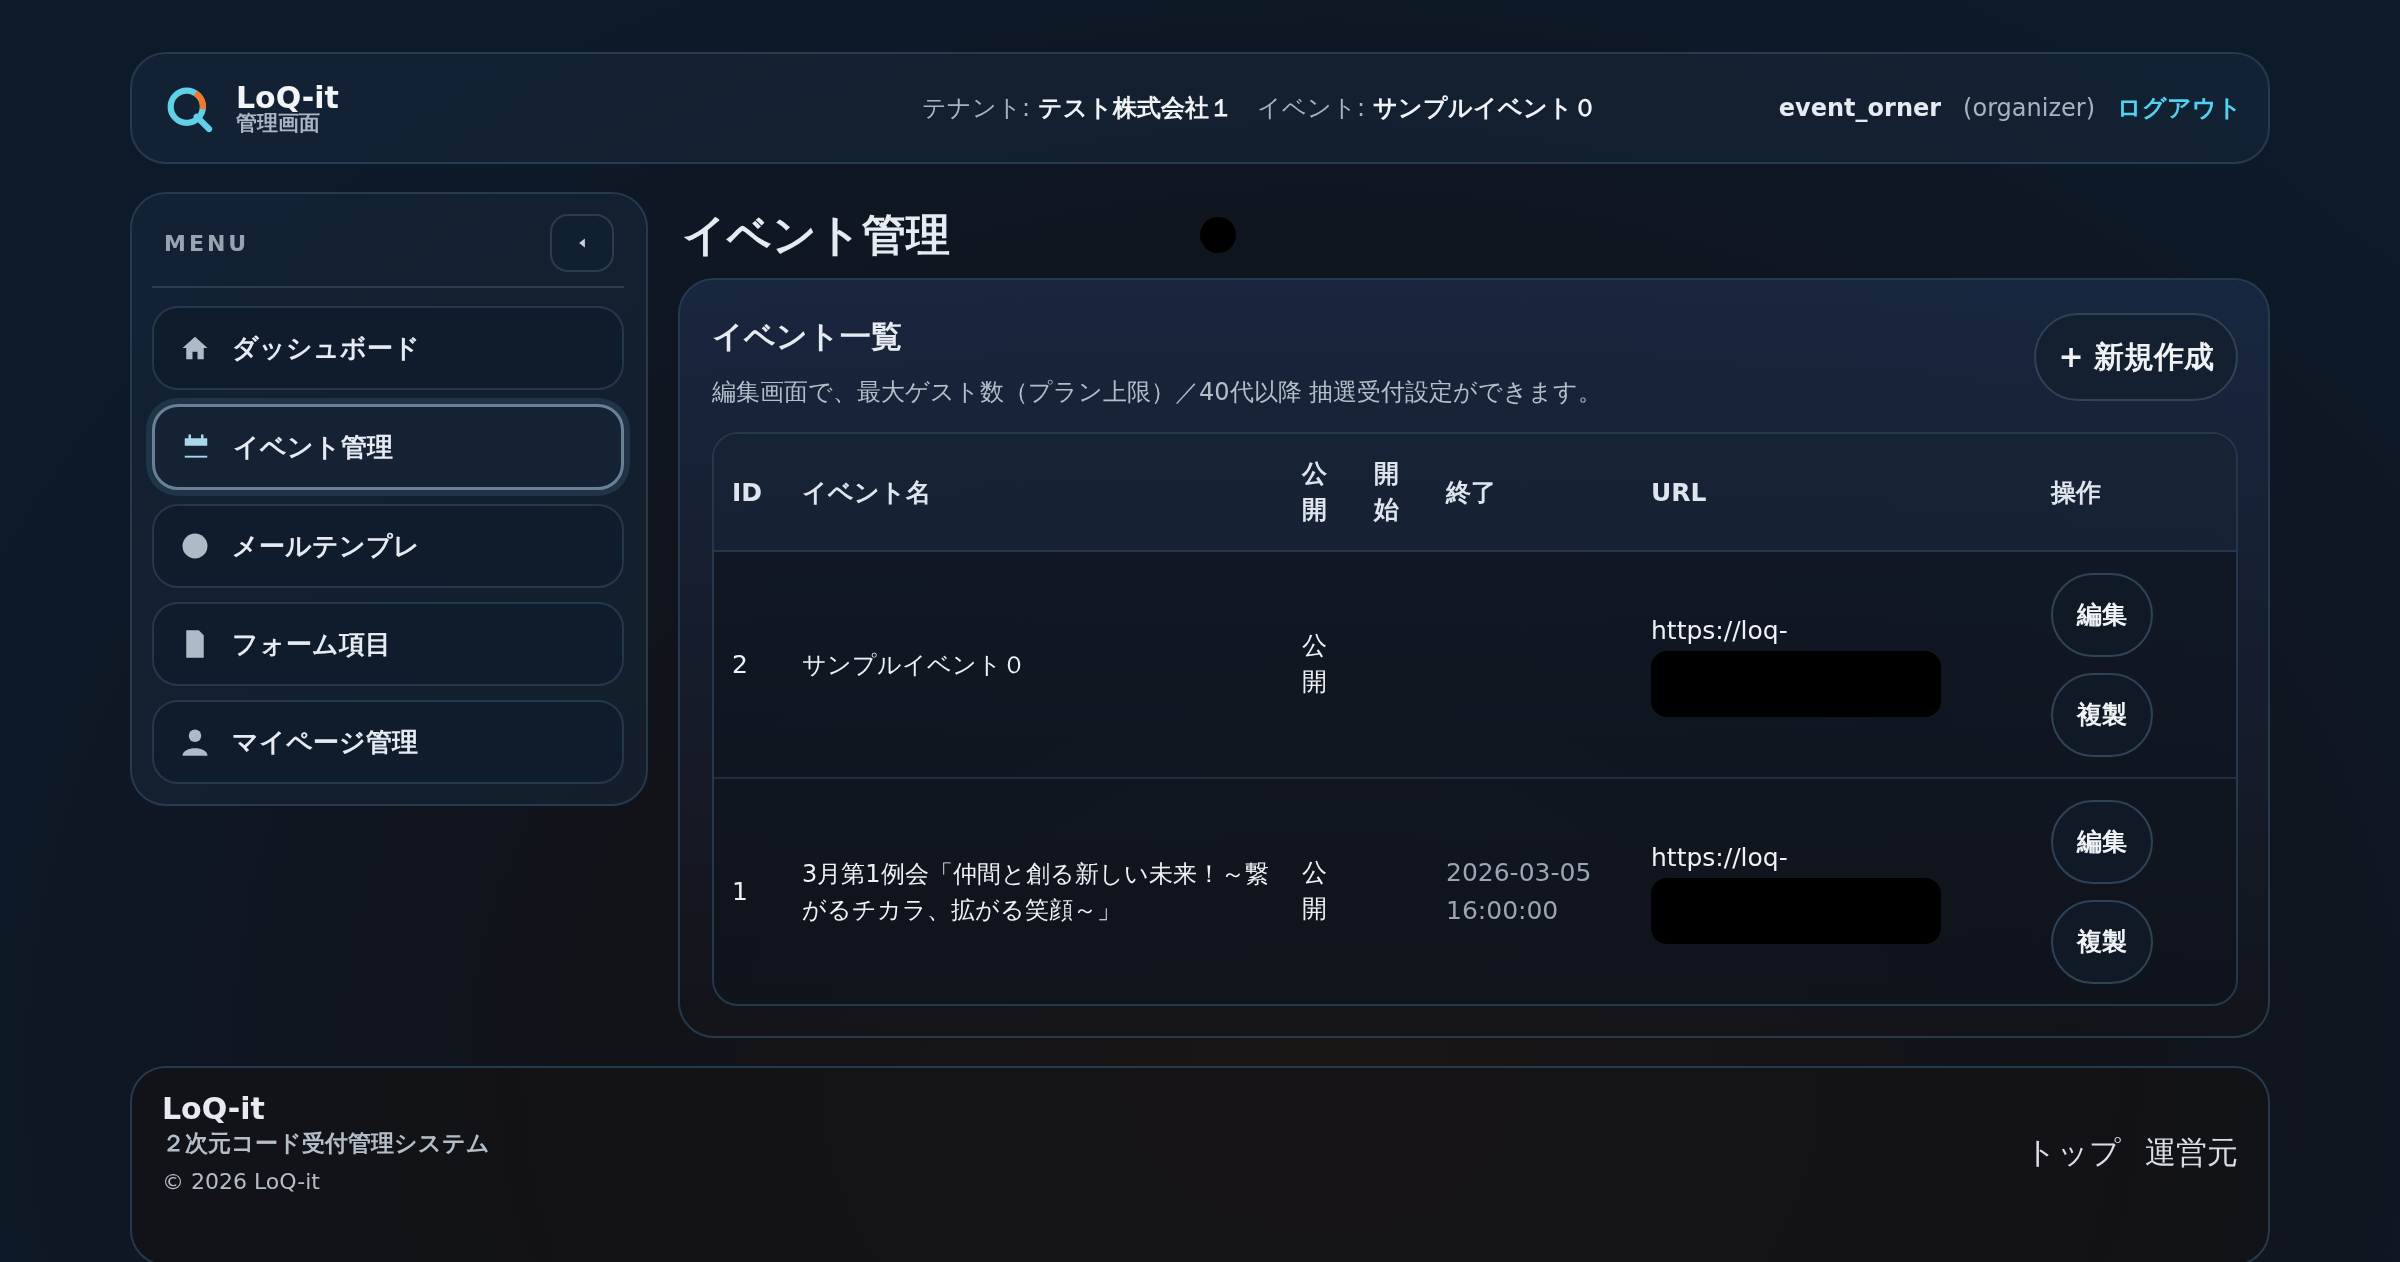 The width and height of the screenshot is (2400, 1262). What do you see at coordinates (816, 234) in the screenshot?
I see `page-title: イベント管理` at bounding box center [816, 234].